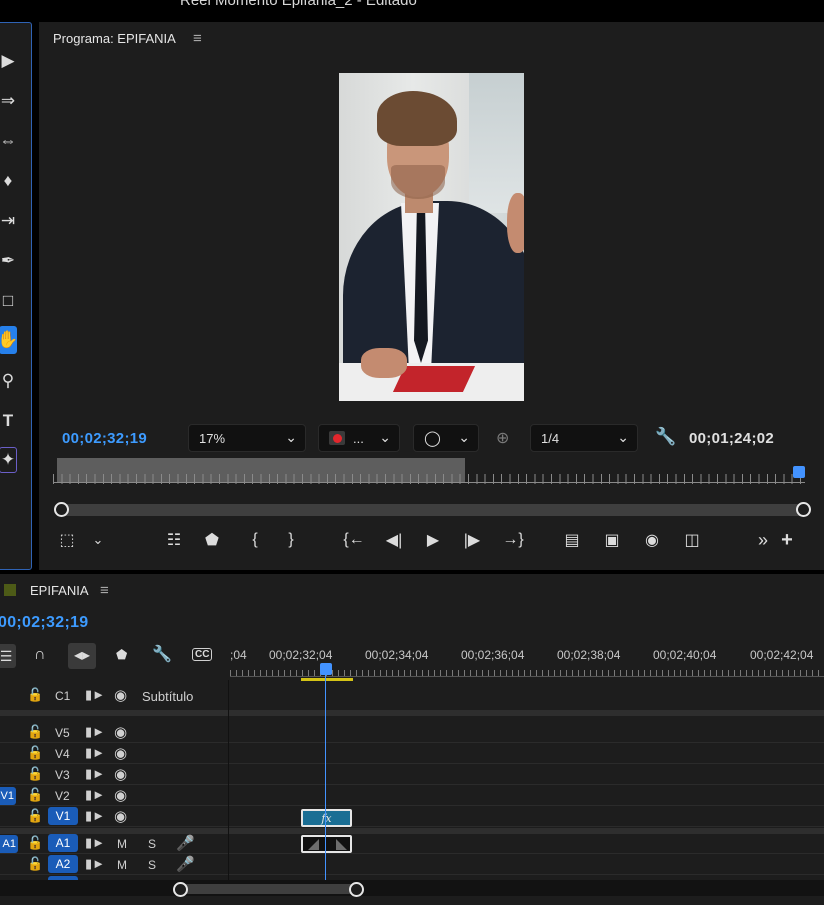  I want to click on button-editor-icon: +, so click(787, 540).